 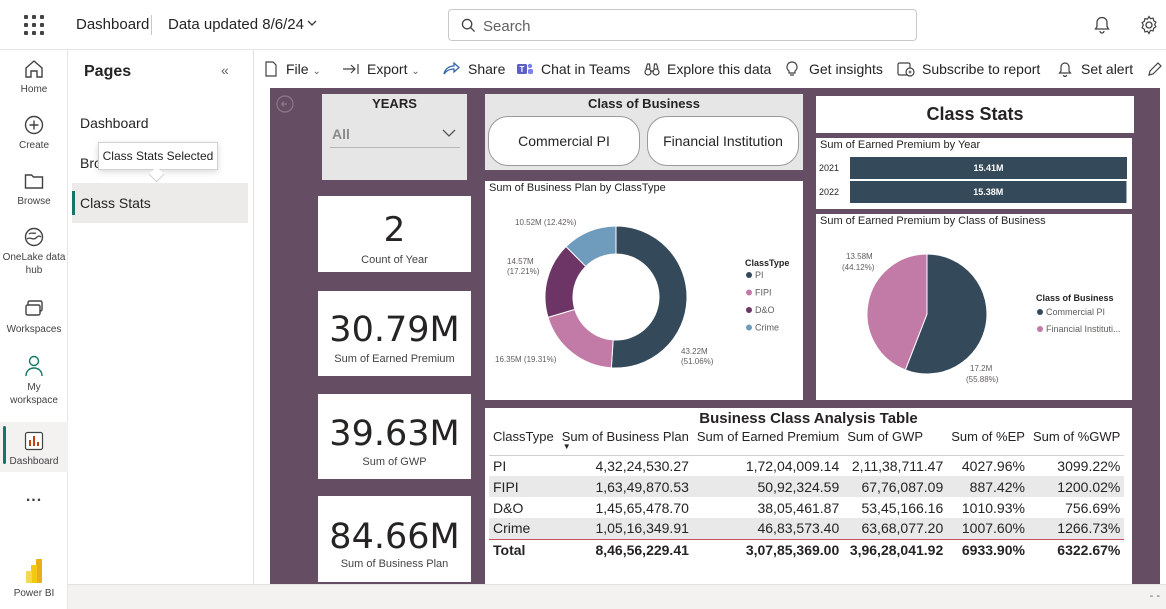 What do you see at coordinates (33, 145) in the screenshot?
I see `nav-create-label: Create` at bounding box center [33, 145].